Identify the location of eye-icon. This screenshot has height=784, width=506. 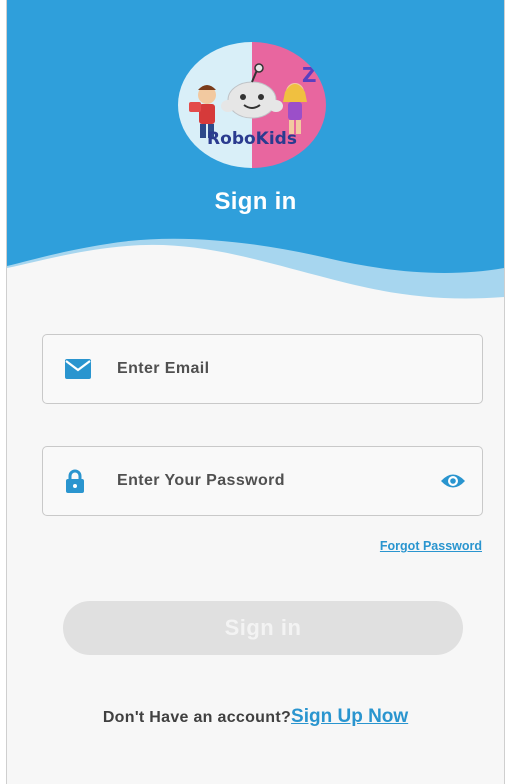
(453, 481).